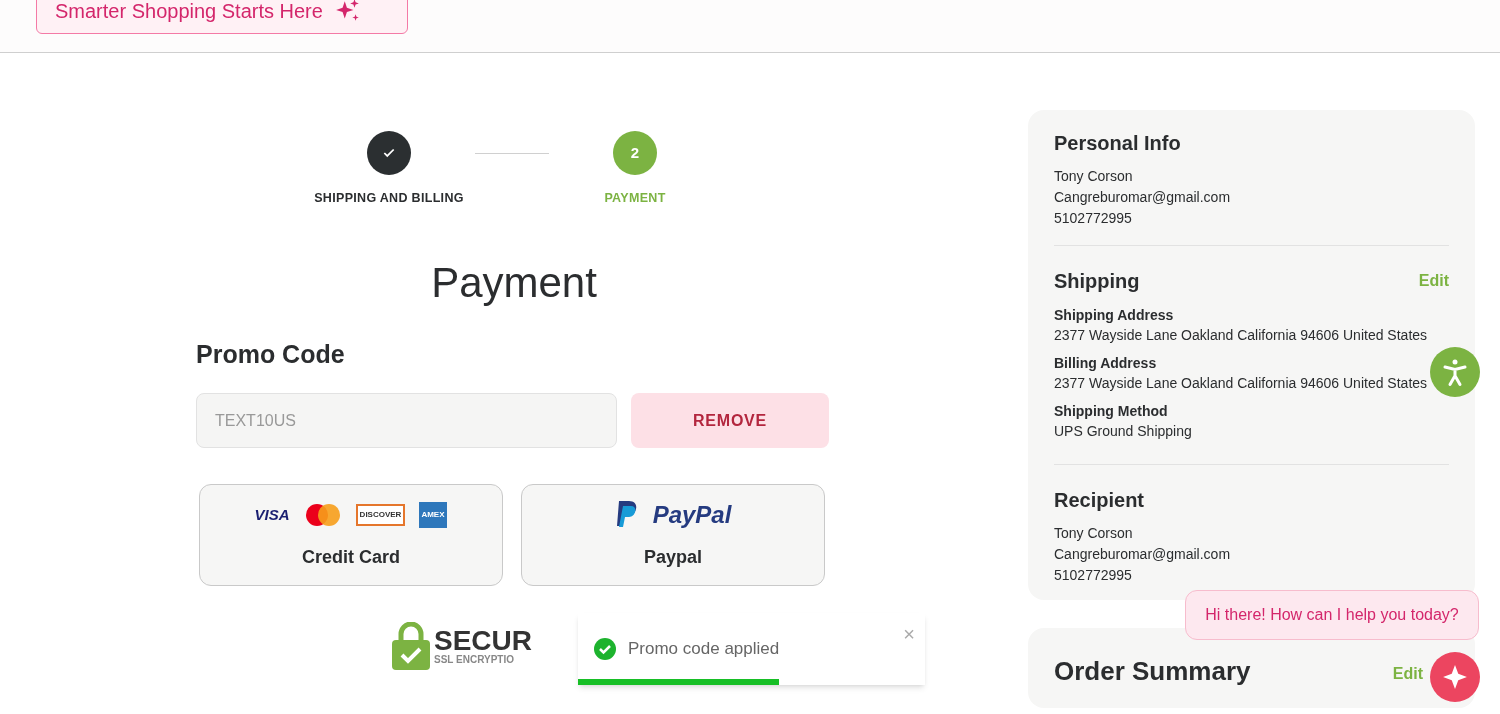  I want to click on payment-method-card: PayPal Paypal, so click(673, 535).